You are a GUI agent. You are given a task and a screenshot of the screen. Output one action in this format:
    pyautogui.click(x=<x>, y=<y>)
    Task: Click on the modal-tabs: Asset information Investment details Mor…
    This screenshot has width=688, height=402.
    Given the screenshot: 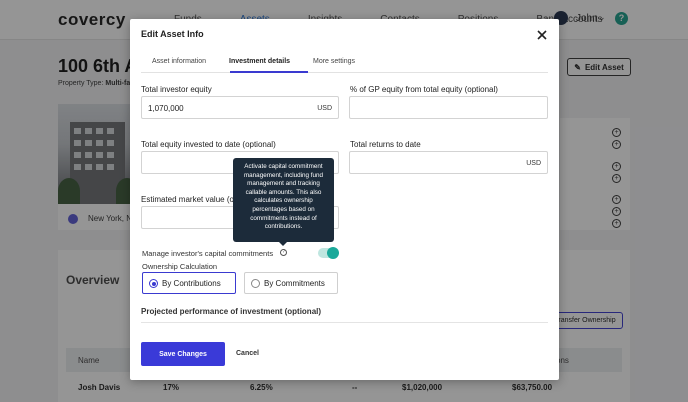 What is the action you would take?
    pyautogui.click(x=344, y=63)
    